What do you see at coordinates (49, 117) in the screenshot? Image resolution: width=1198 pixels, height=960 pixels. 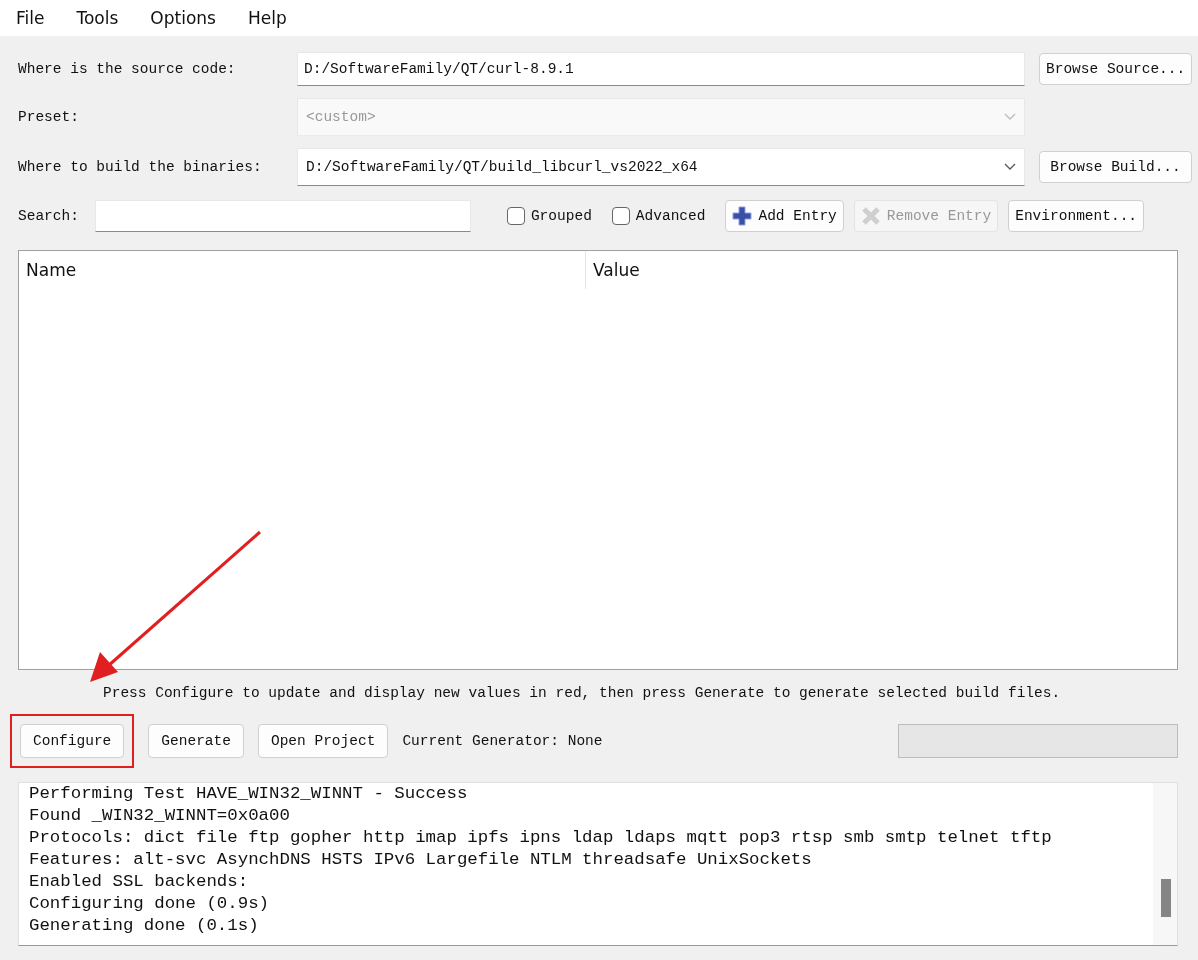 I see `field-label: Preset:` at bounding box center [49, 117].